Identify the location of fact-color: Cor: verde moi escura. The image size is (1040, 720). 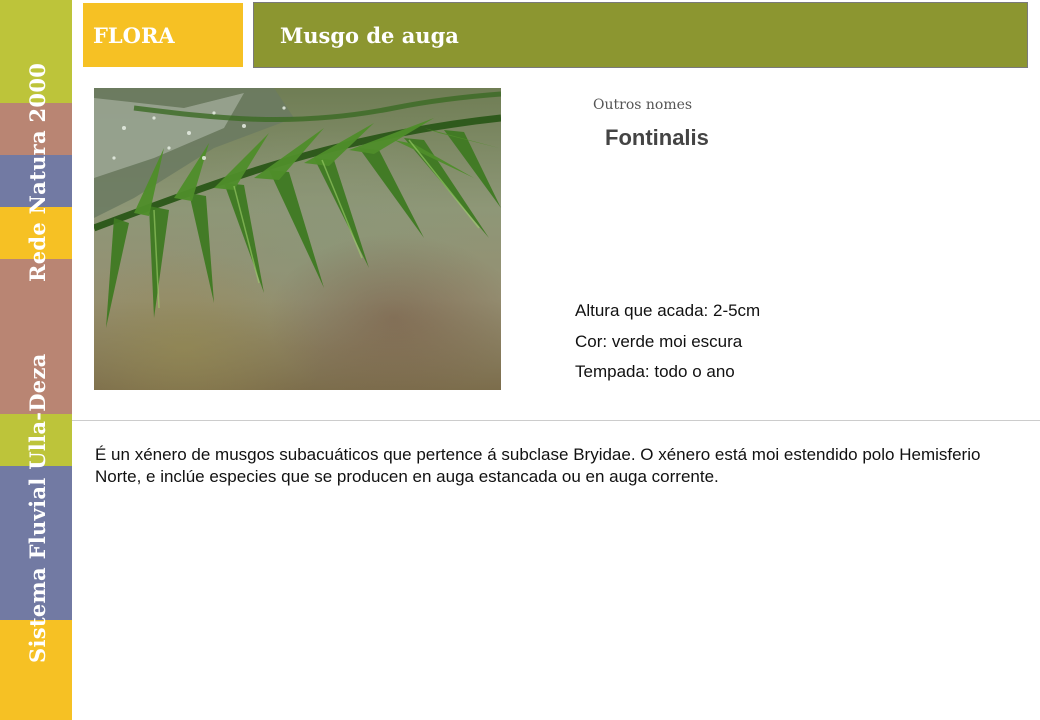
(659, 341).